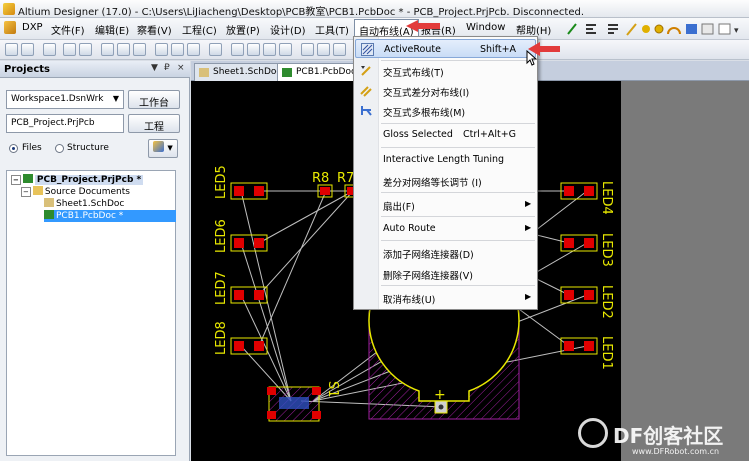 The height and width of the screenshot is (461, 749). What do you see at coordinates (161, 49) in the screenshot?
I see `cut-icon` at bounding box center [161, 49].